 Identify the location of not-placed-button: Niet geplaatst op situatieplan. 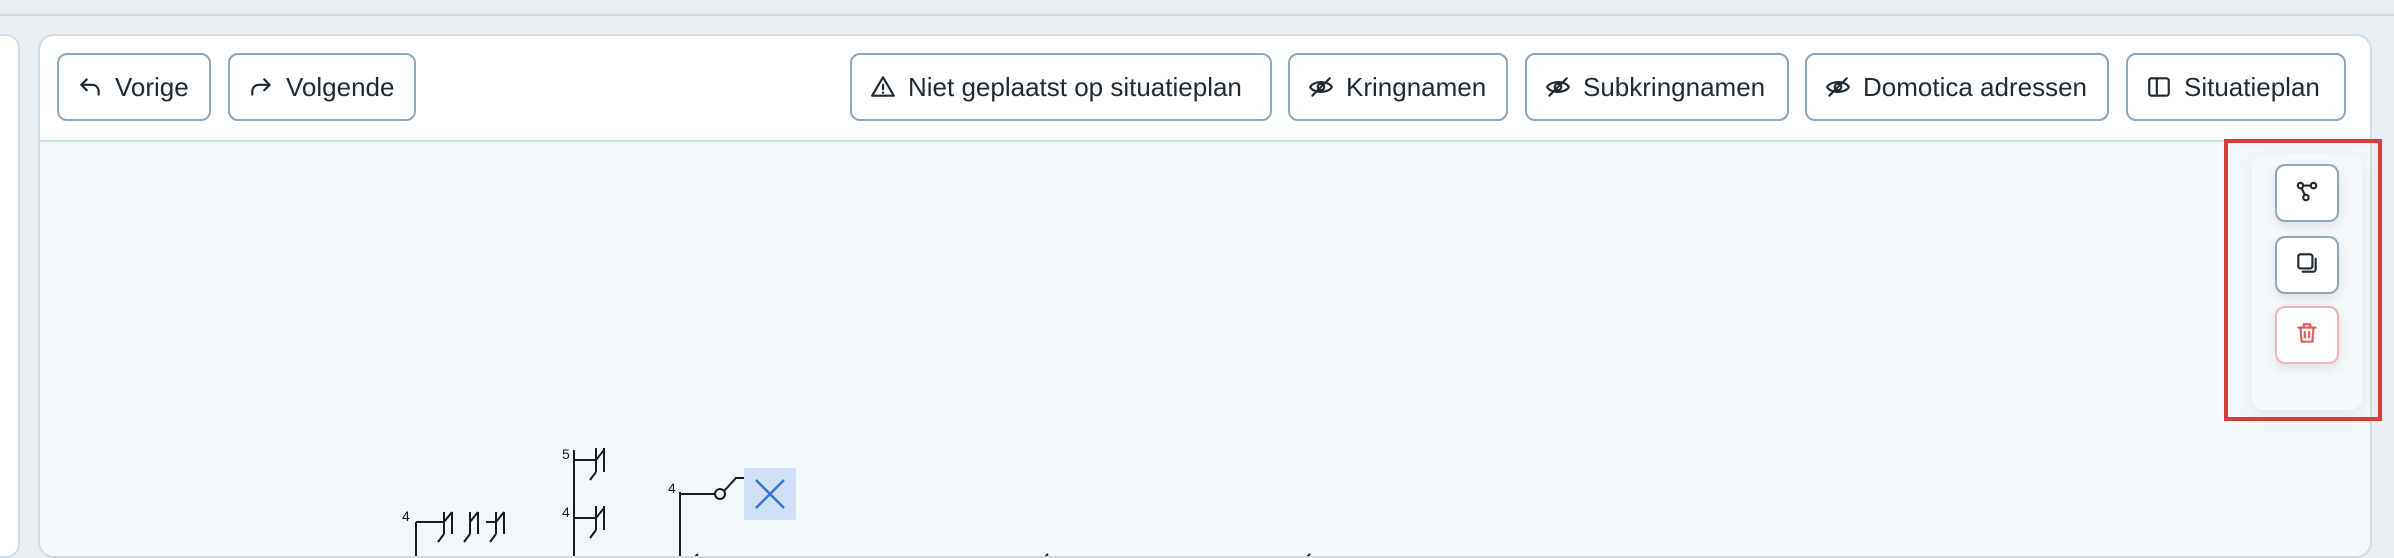
(1061, 87).